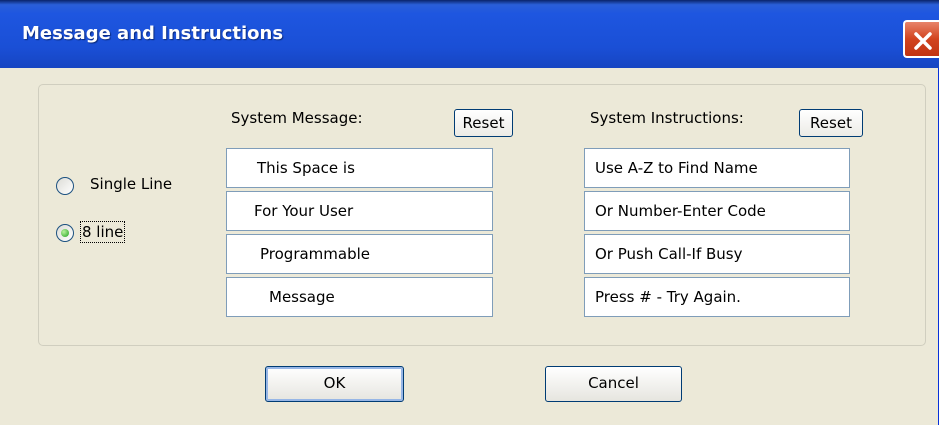  Describe the element at coordinates (297, 118) in the screenshot. I see `system-message-label: System Message:` at that location.